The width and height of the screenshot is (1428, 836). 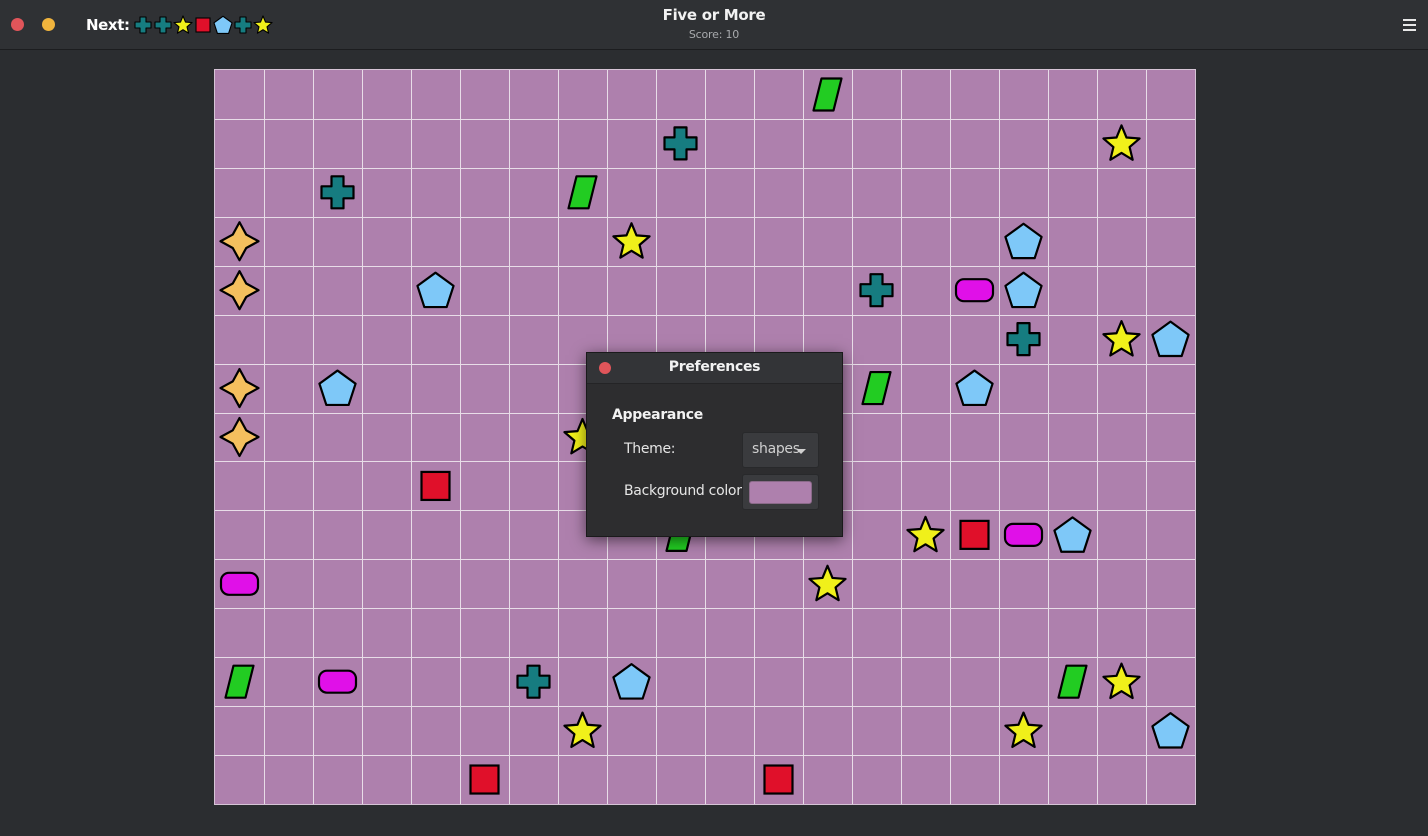 What do you see at coordinates (714, 34) in the screenshot?
I see `score-label: Score: 10` at bounding box center [714, 34].